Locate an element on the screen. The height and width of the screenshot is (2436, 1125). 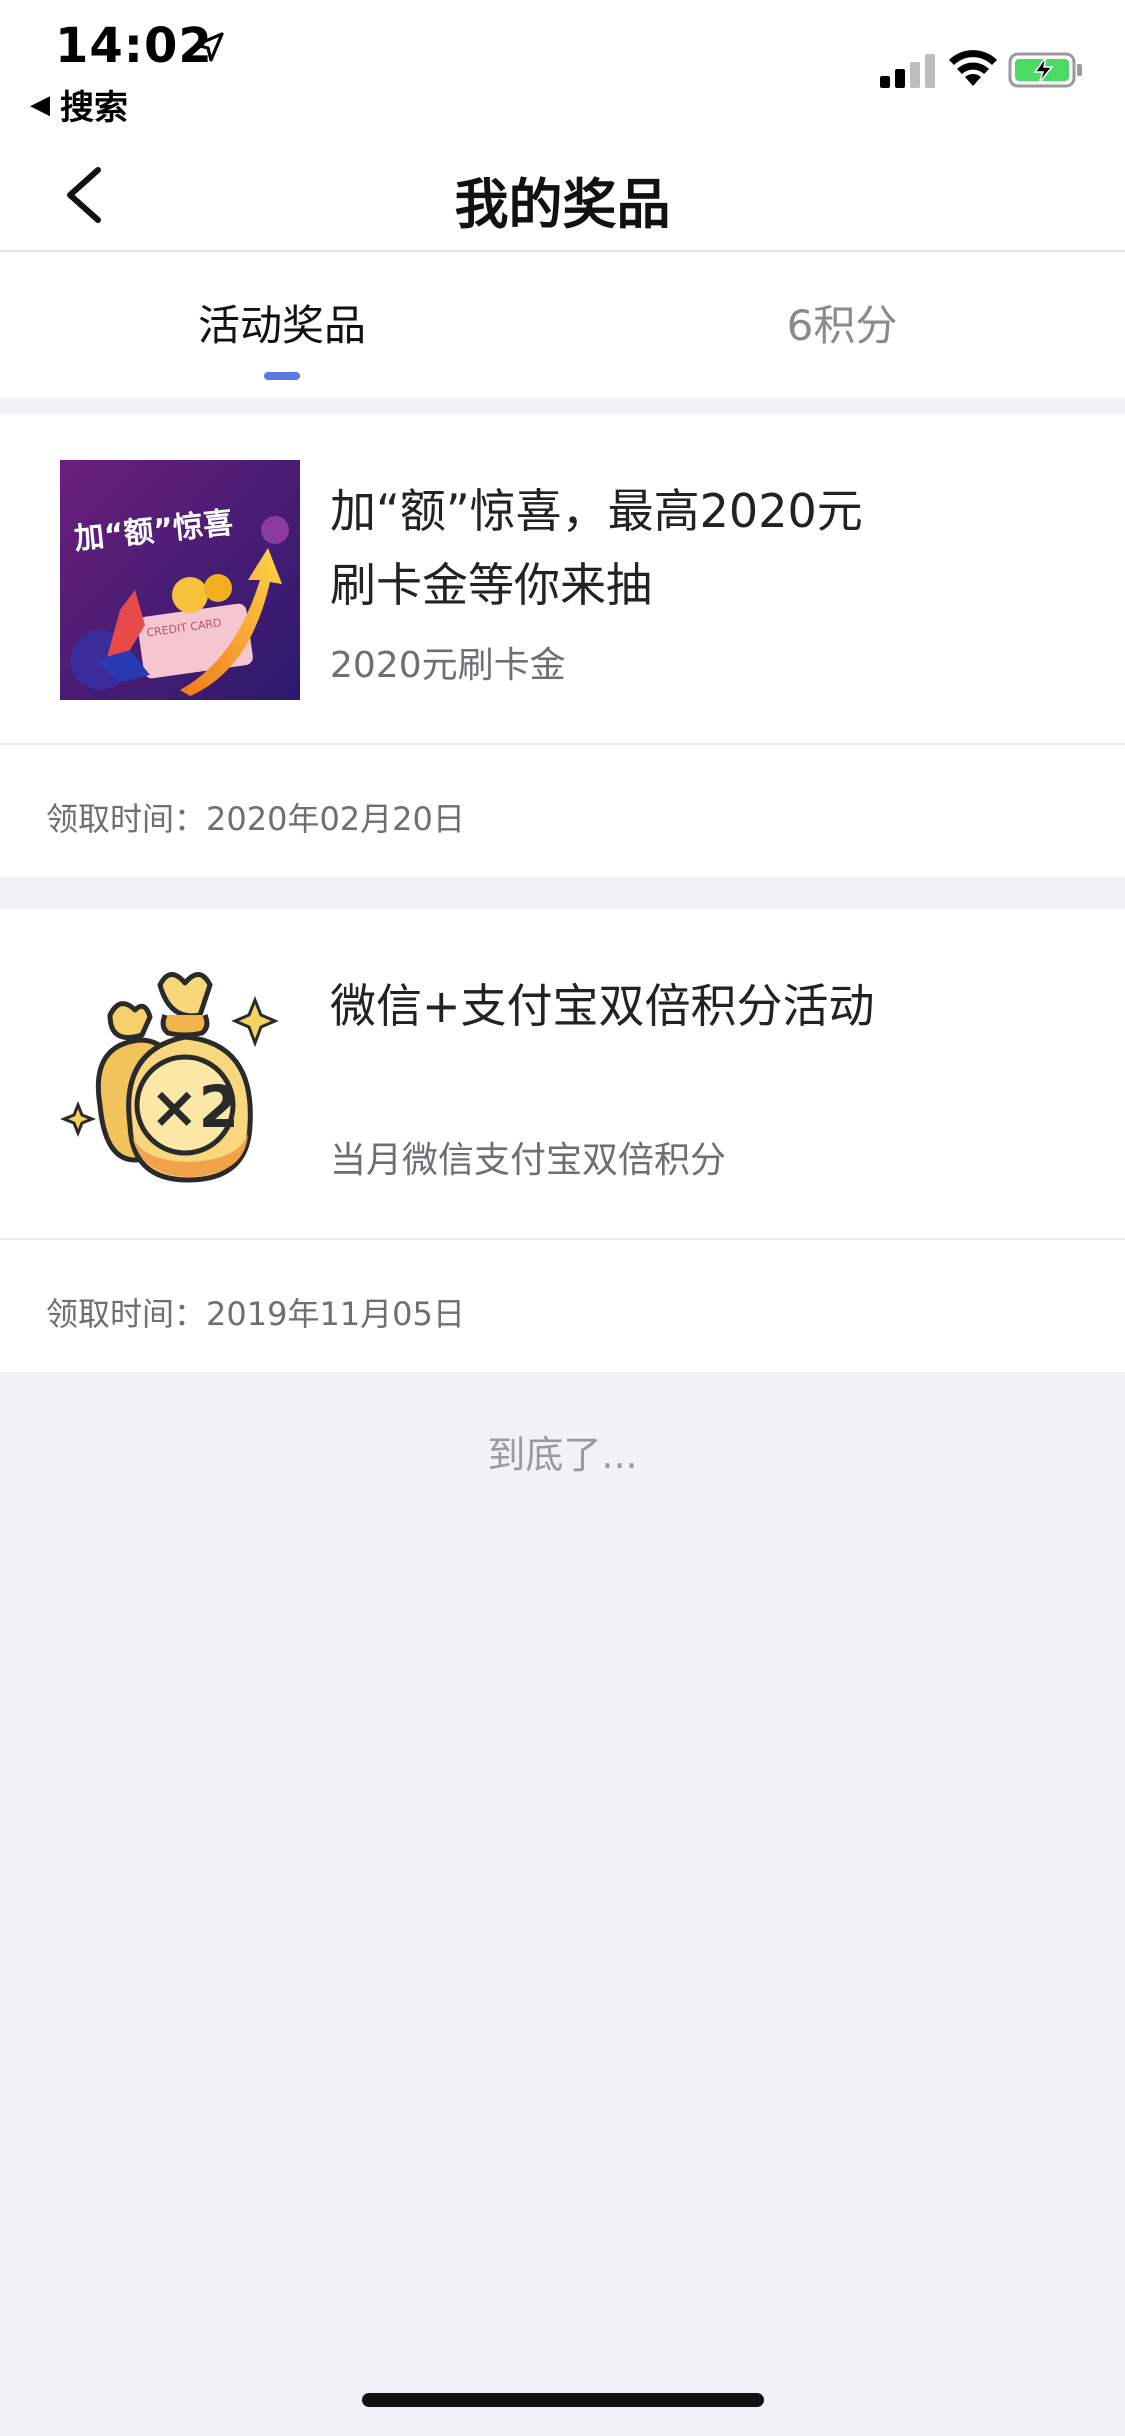
prize-card-main: ×2 微信+支付宝双倍积分活动 当月微信支付宝双倍积分 is located at coordinates (562, 1074).